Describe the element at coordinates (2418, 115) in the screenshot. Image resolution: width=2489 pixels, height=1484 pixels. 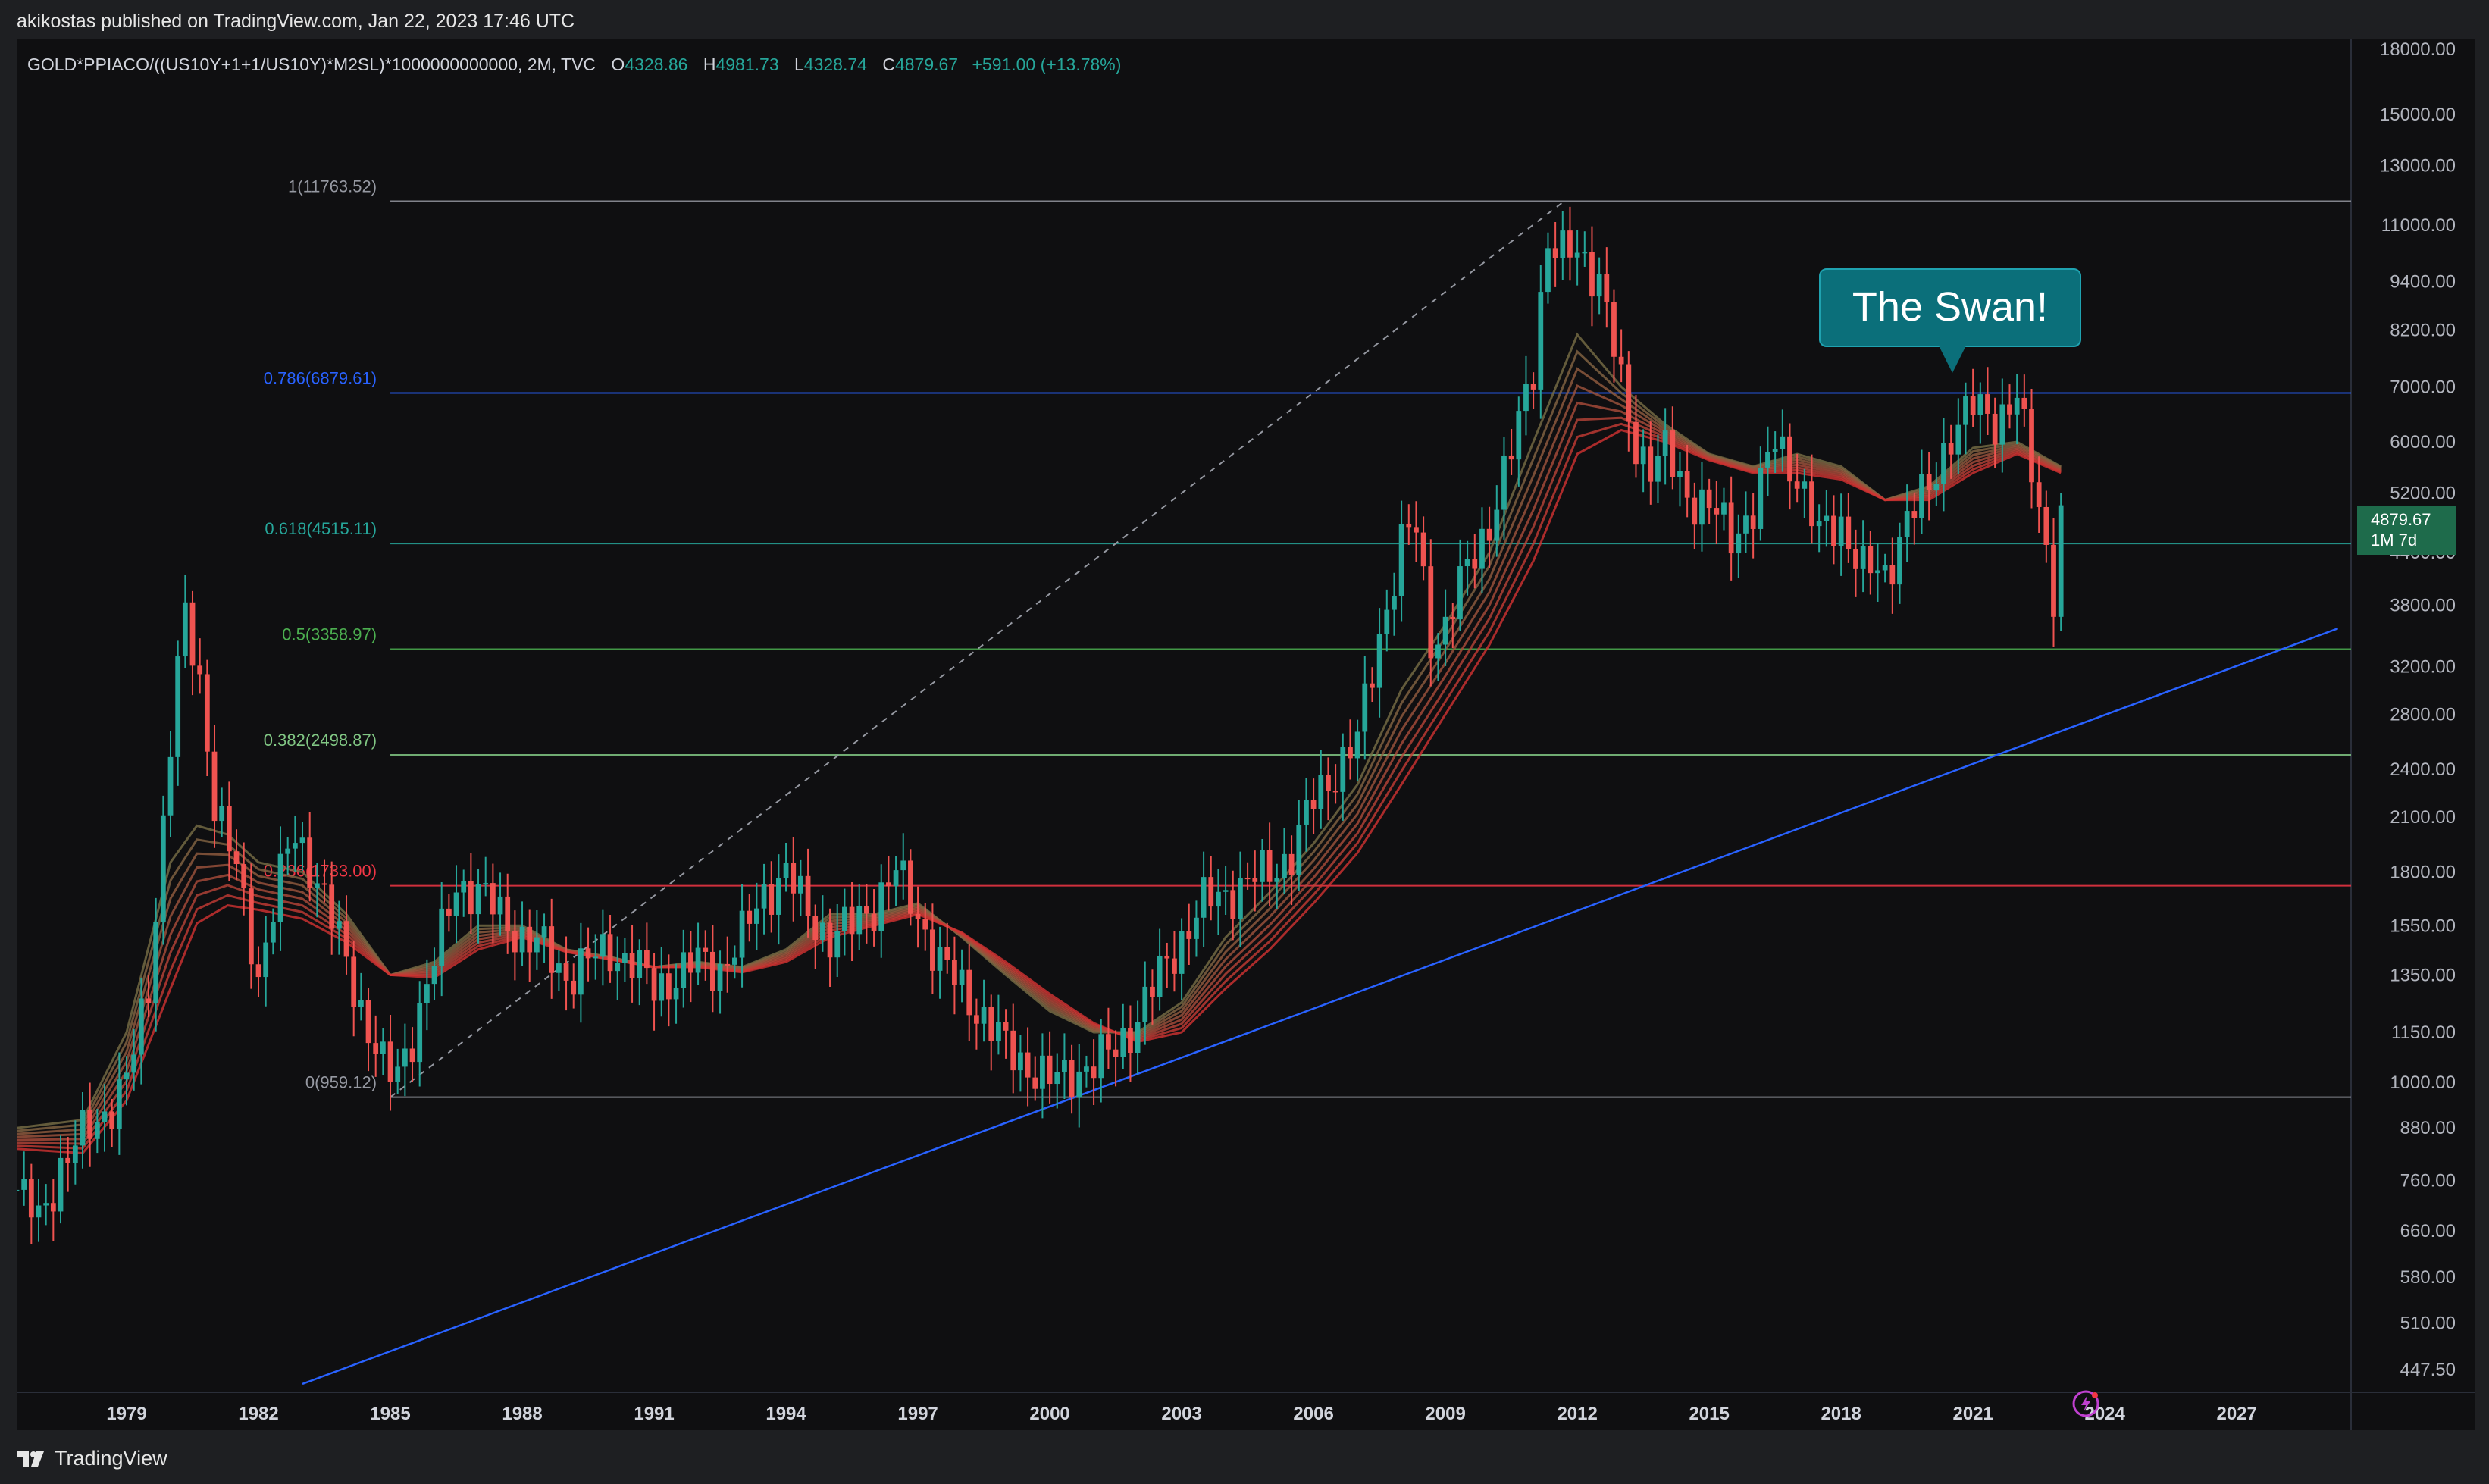
I see `y-tick-label: 15000.00` at that location.